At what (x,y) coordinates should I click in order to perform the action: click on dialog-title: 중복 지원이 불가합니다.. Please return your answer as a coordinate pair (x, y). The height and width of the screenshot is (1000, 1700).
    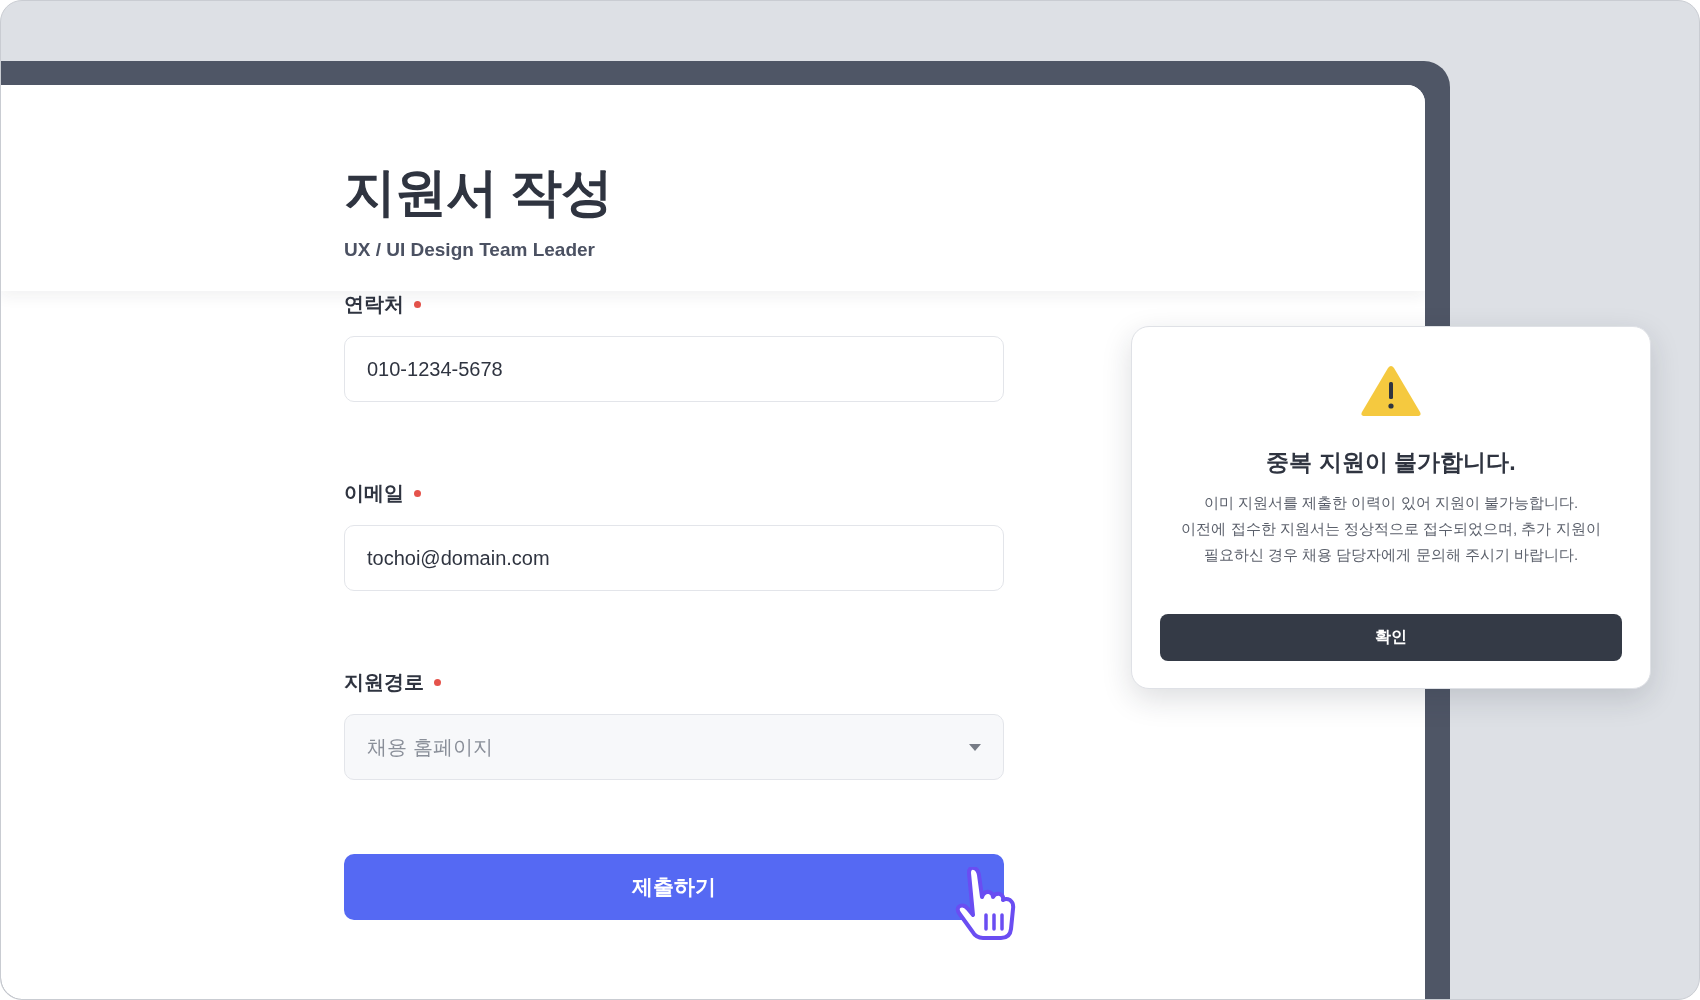
    Looking at the image, I should click on (1391, 462).